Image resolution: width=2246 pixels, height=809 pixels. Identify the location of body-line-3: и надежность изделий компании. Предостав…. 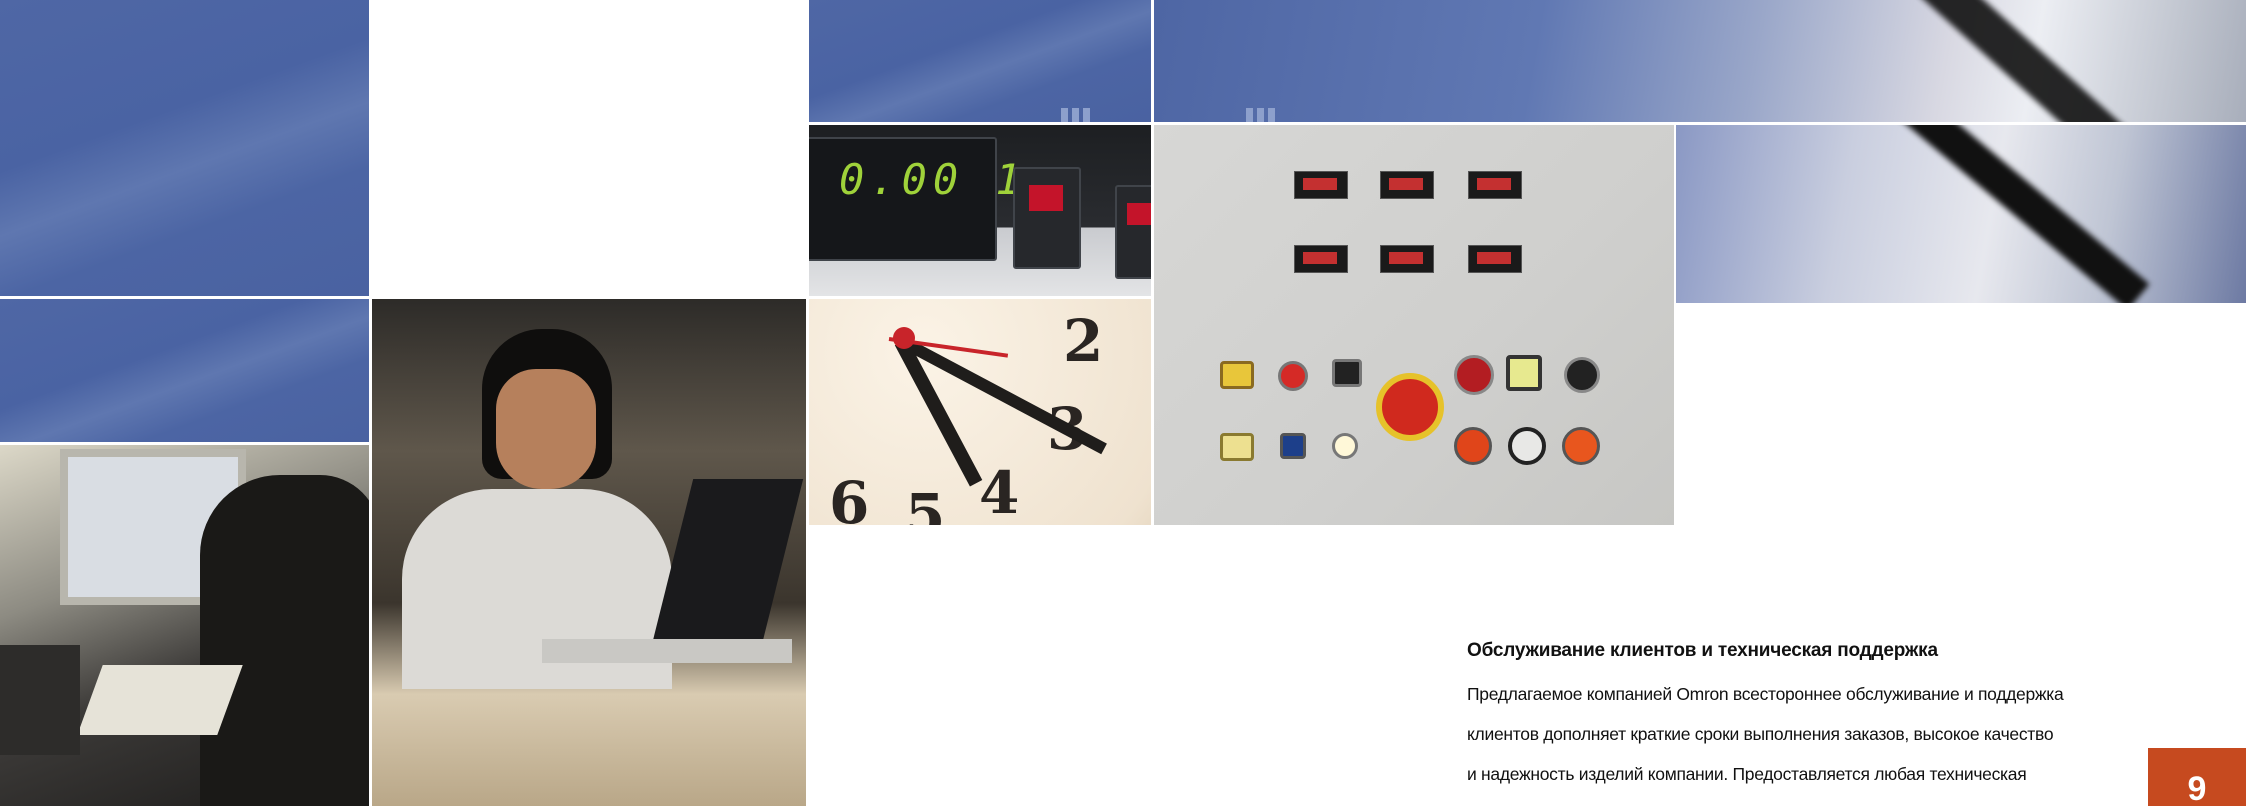
(1747, 774).